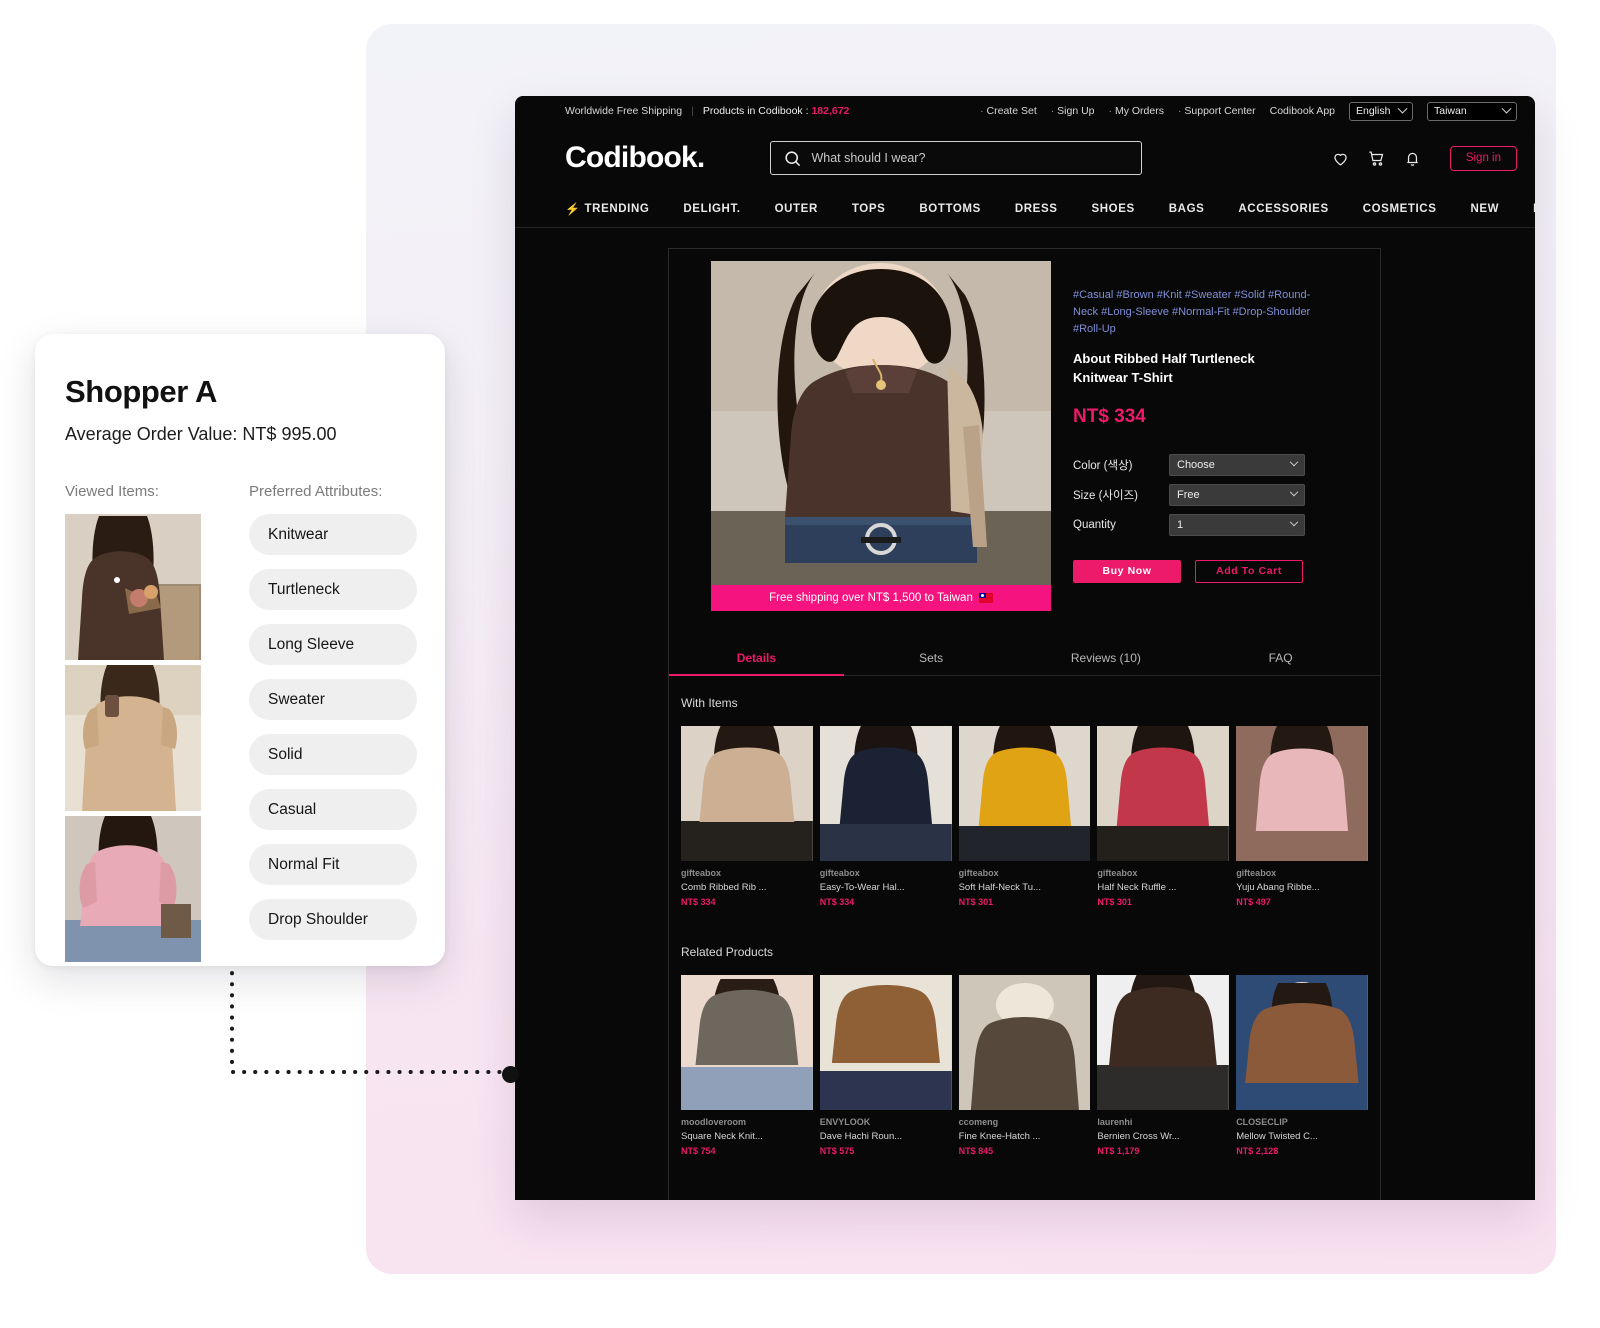 This screenshot has width=1600, height=1328. Describe the element at coordinates (869, 209) in the screenshot. I see `nav-item-tops: TOPS` at that location.